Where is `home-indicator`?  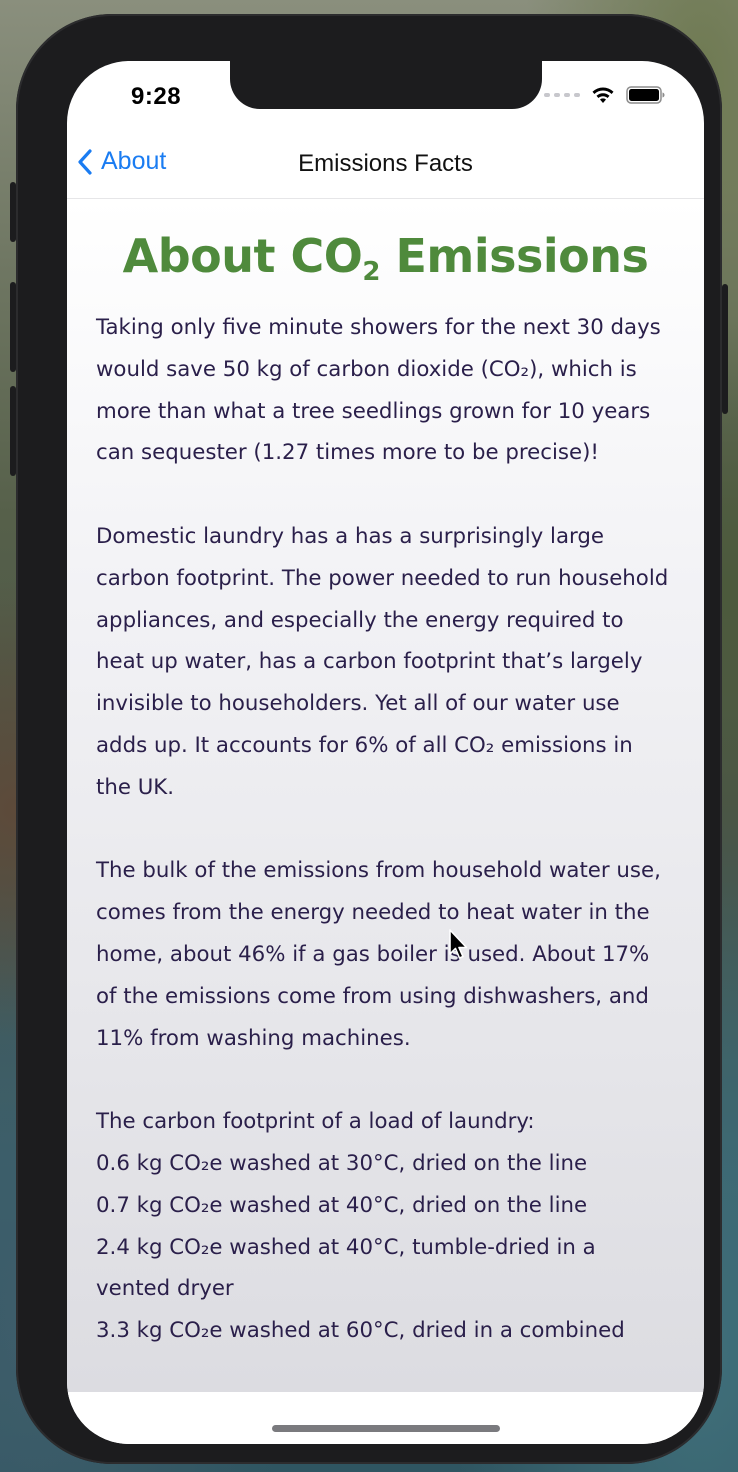
home-indicator is located at coordinates (386, 1428).